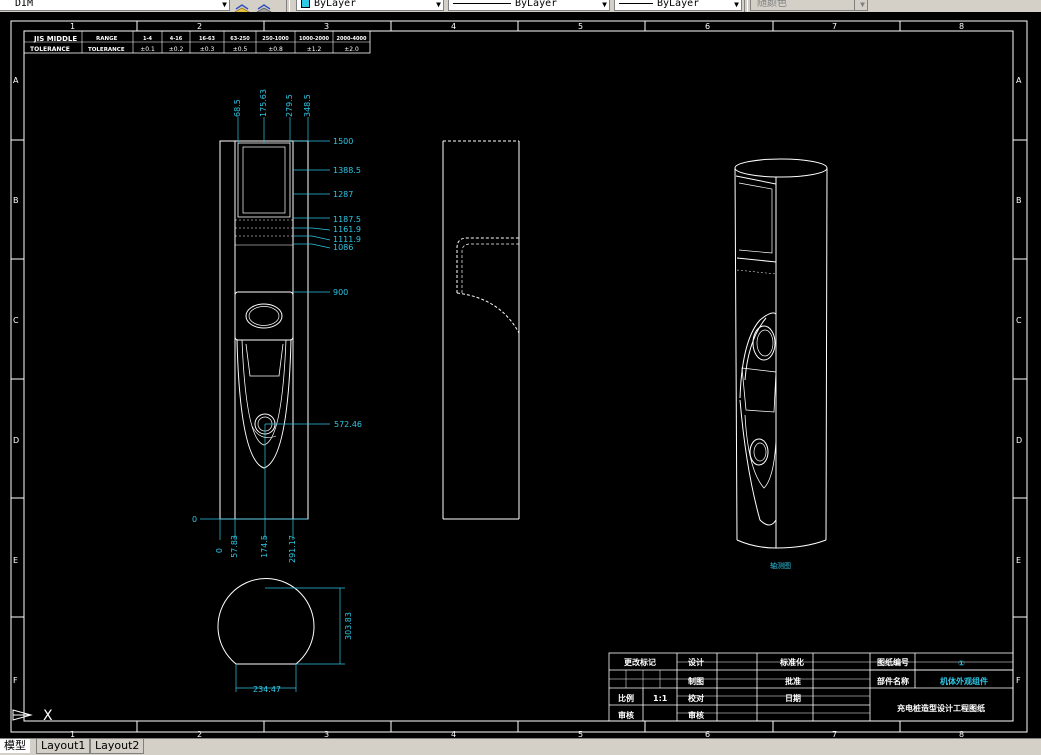 This screenshot has width=1041, height=755. I want to click on layer-combo: DIM ▼, so click(115, 5).